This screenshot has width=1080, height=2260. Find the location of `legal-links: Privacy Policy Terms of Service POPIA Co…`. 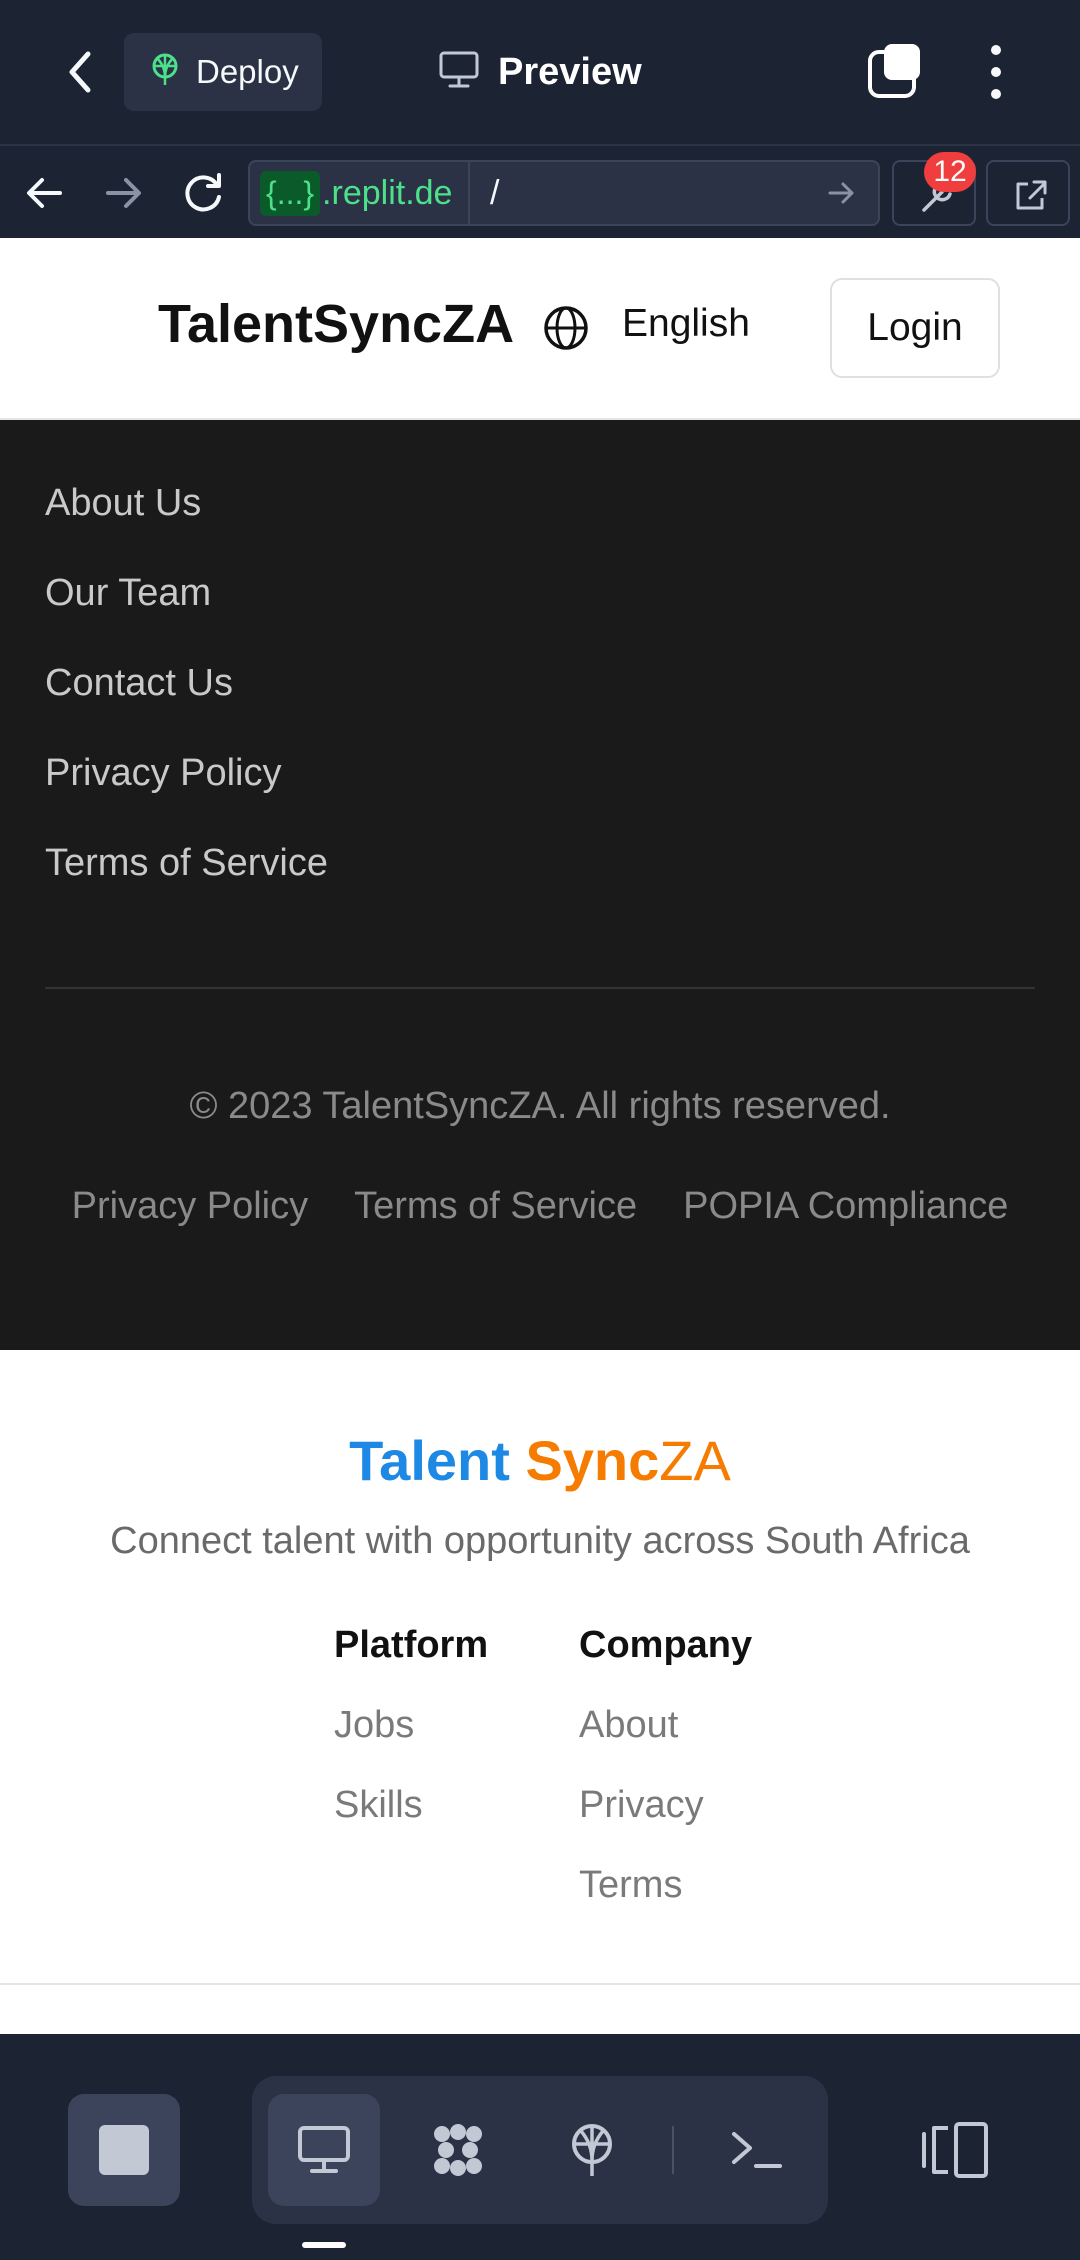

legal-links: Privacy Policy Terms of Service POPIA Co… is located at coordinates (540, 1206).